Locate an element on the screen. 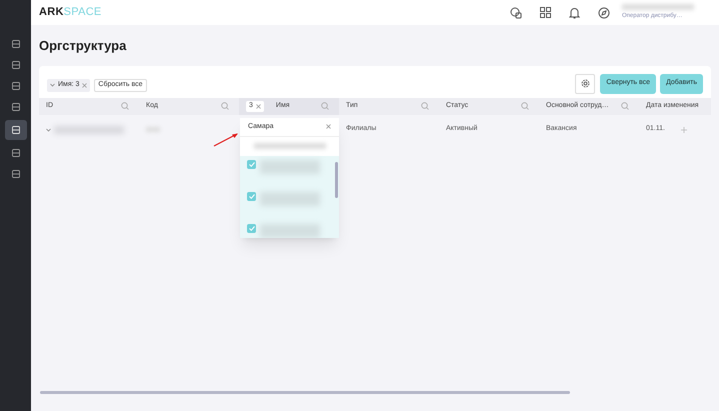  bell-icon is located at coordinates (574, 12).